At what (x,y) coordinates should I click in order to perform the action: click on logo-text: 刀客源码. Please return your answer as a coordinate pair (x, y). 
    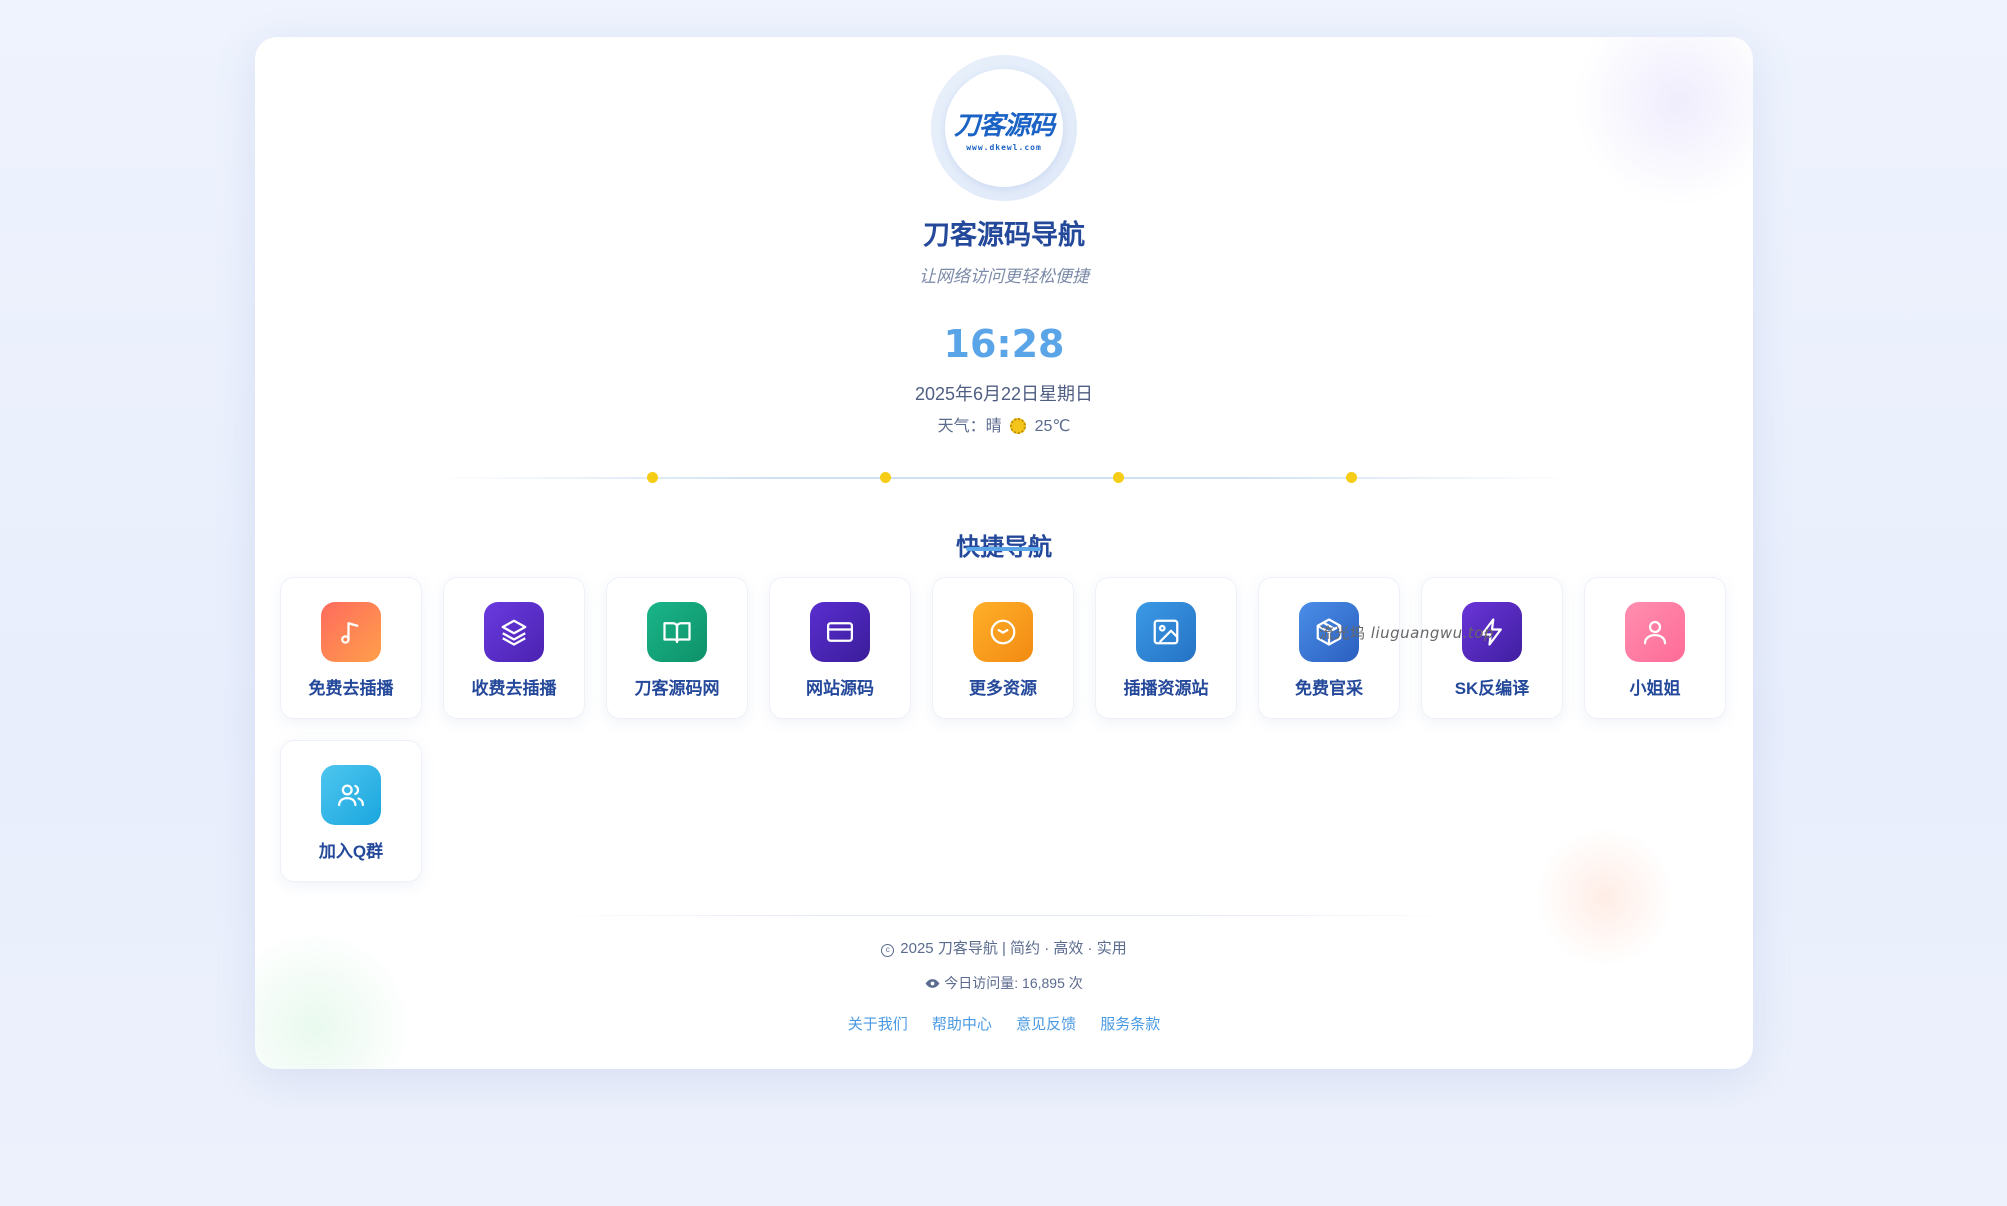
    Looking at the image, I should click on (1004, 125).